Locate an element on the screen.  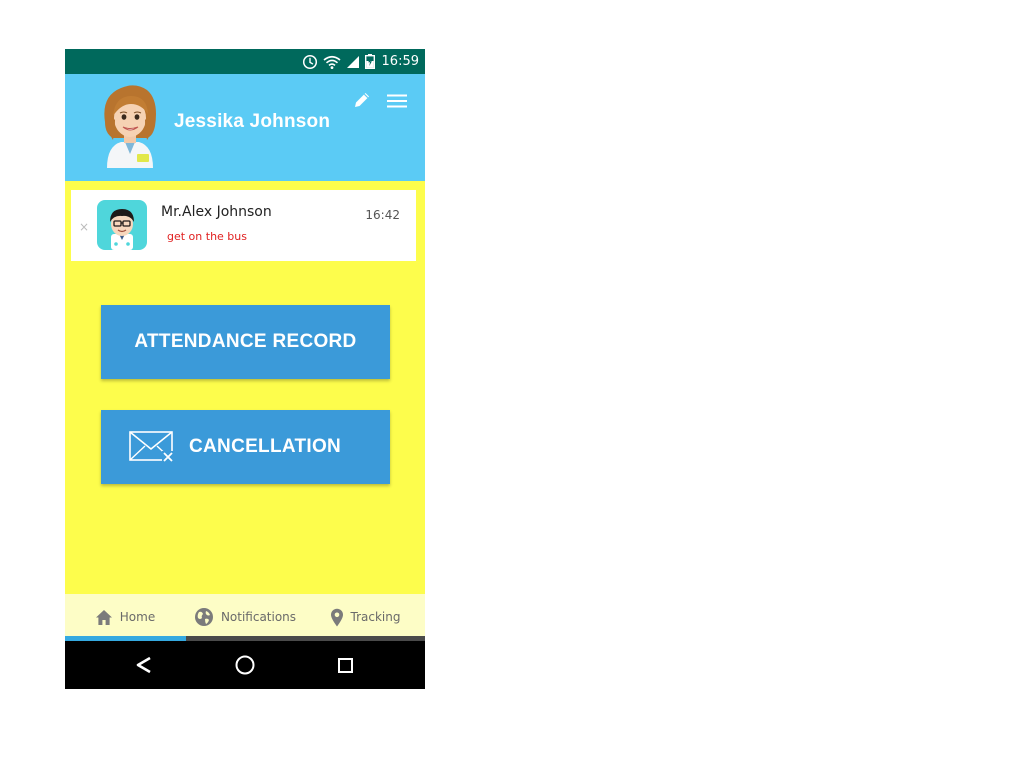
globe-icon is located at coordinates (203, 617).